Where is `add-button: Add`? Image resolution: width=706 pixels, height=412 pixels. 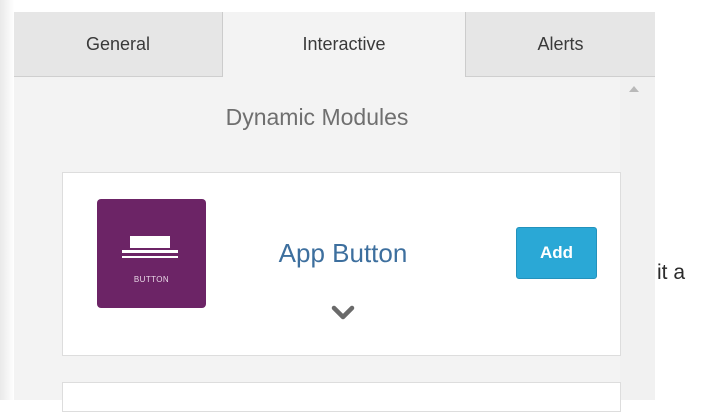
add-button: Add is located at coordinates (556, 253).